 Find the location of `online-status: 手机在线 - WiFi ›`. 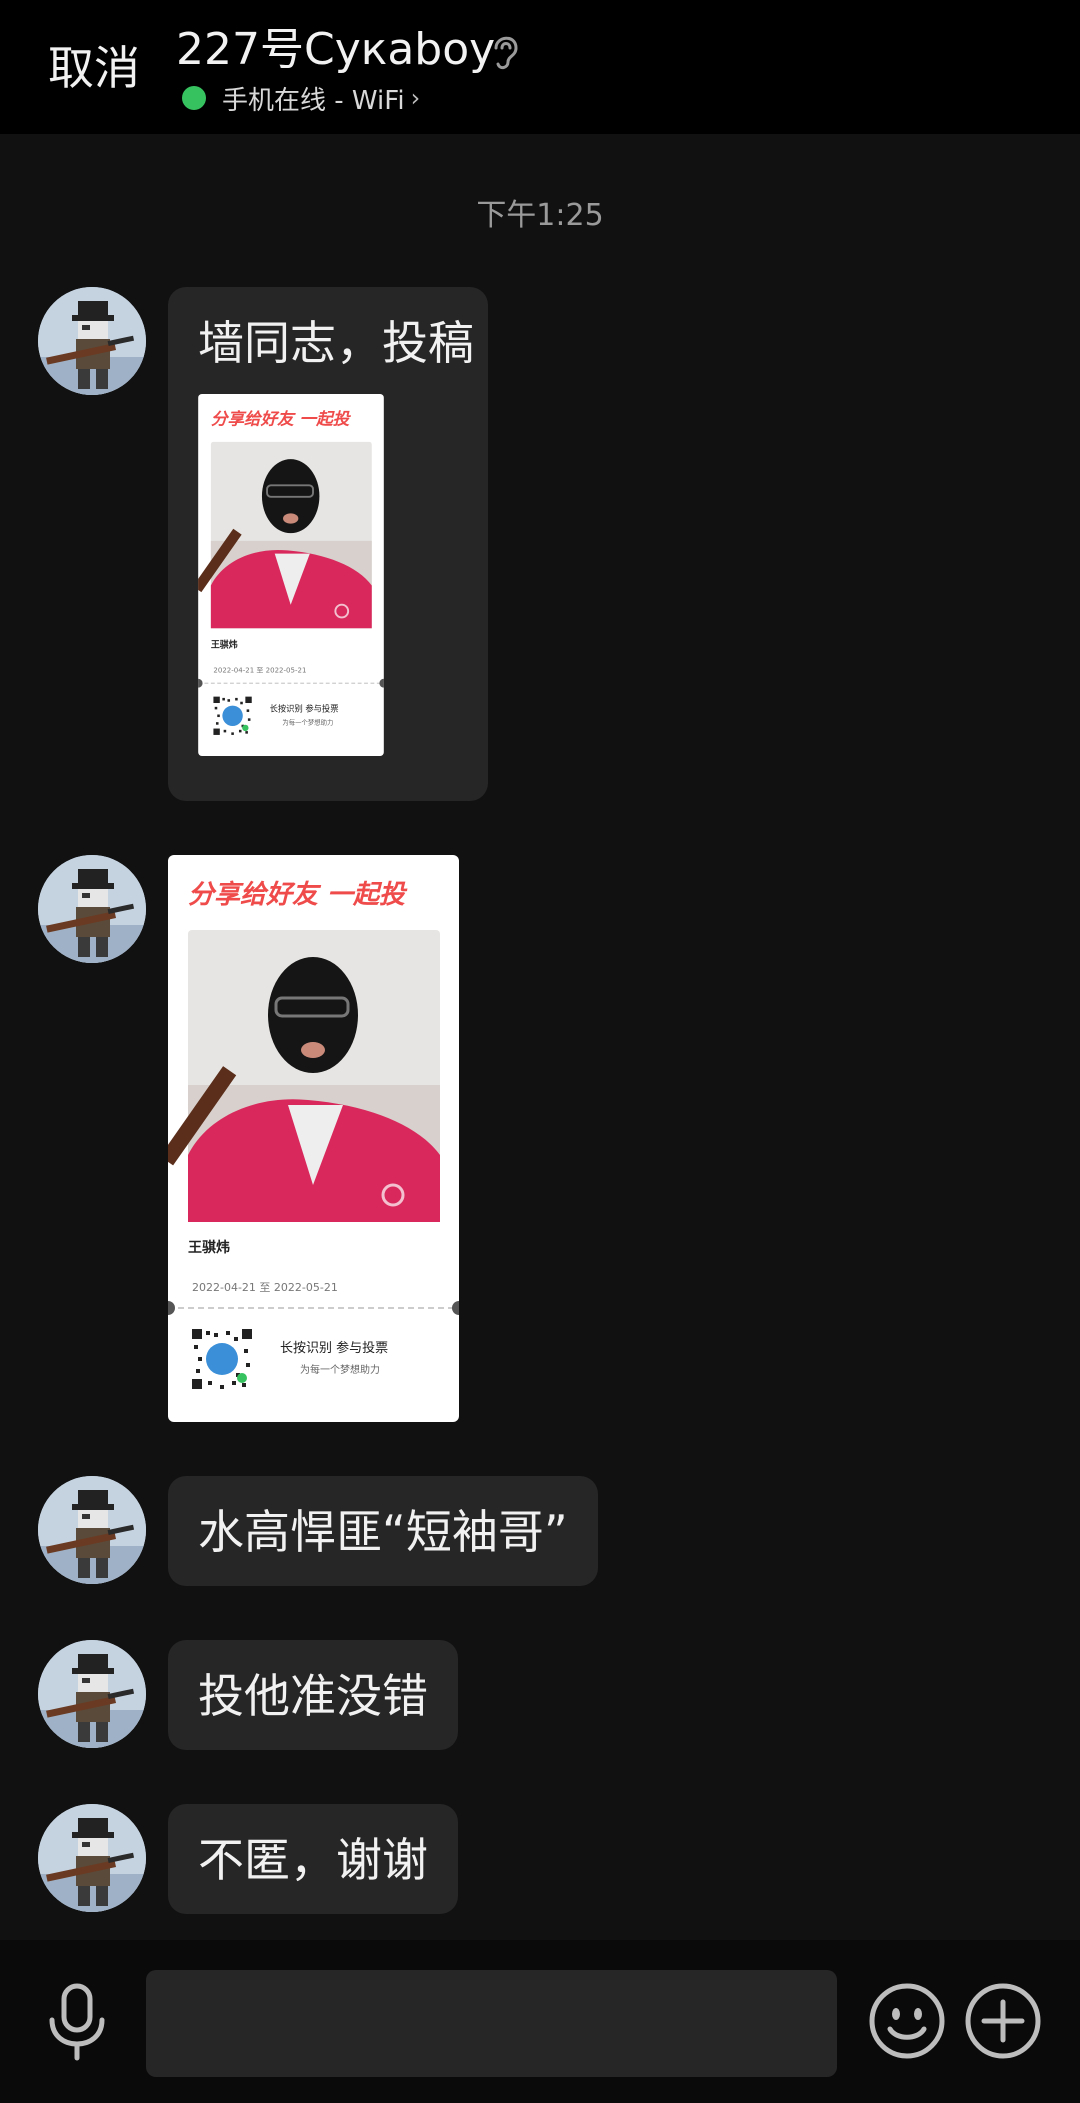

online-status: 手机在线 - WiFi › is located at coordinates (301, 98).